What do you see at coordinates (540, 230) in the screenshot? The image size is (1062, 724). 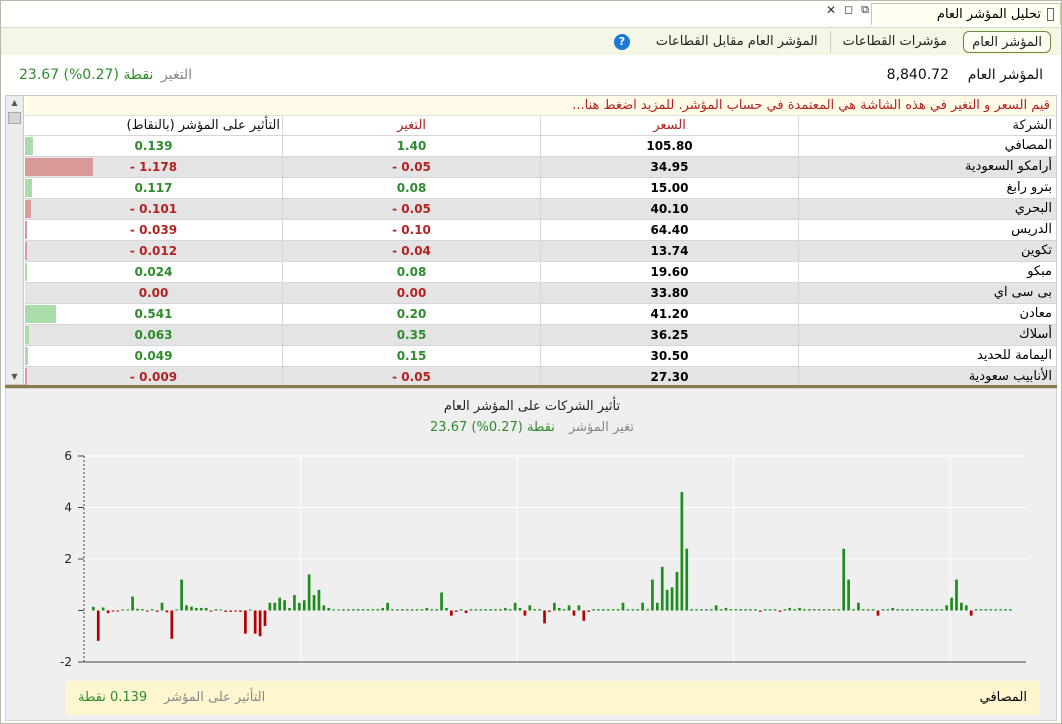 I see `table-row: الدريس 64.40 0.10 - 0.039 -` at bounding box center [540, 230].